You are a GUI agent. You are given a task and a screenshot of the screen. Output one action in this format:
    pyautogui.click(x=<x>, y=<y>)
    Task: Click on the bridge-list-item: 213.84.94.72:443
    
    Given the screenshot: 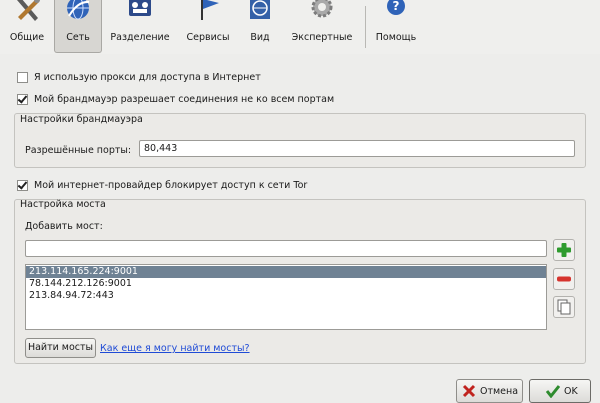 What is the action you would take?
    pyautogui.click(x=286, y=296)
    